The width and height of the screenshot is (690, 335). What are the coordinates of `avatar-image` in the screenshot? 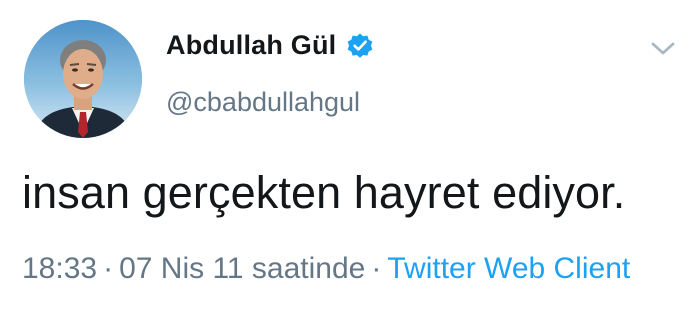 It's located at (83, 79).